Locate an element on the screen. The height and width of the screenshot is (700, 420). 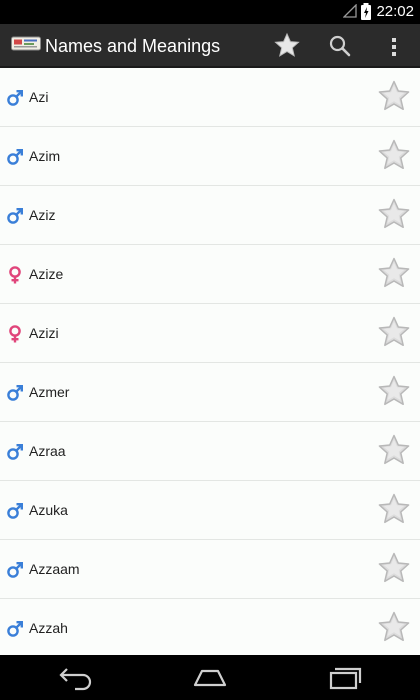
overflow-menu-button is located at coordinates (394, 46).